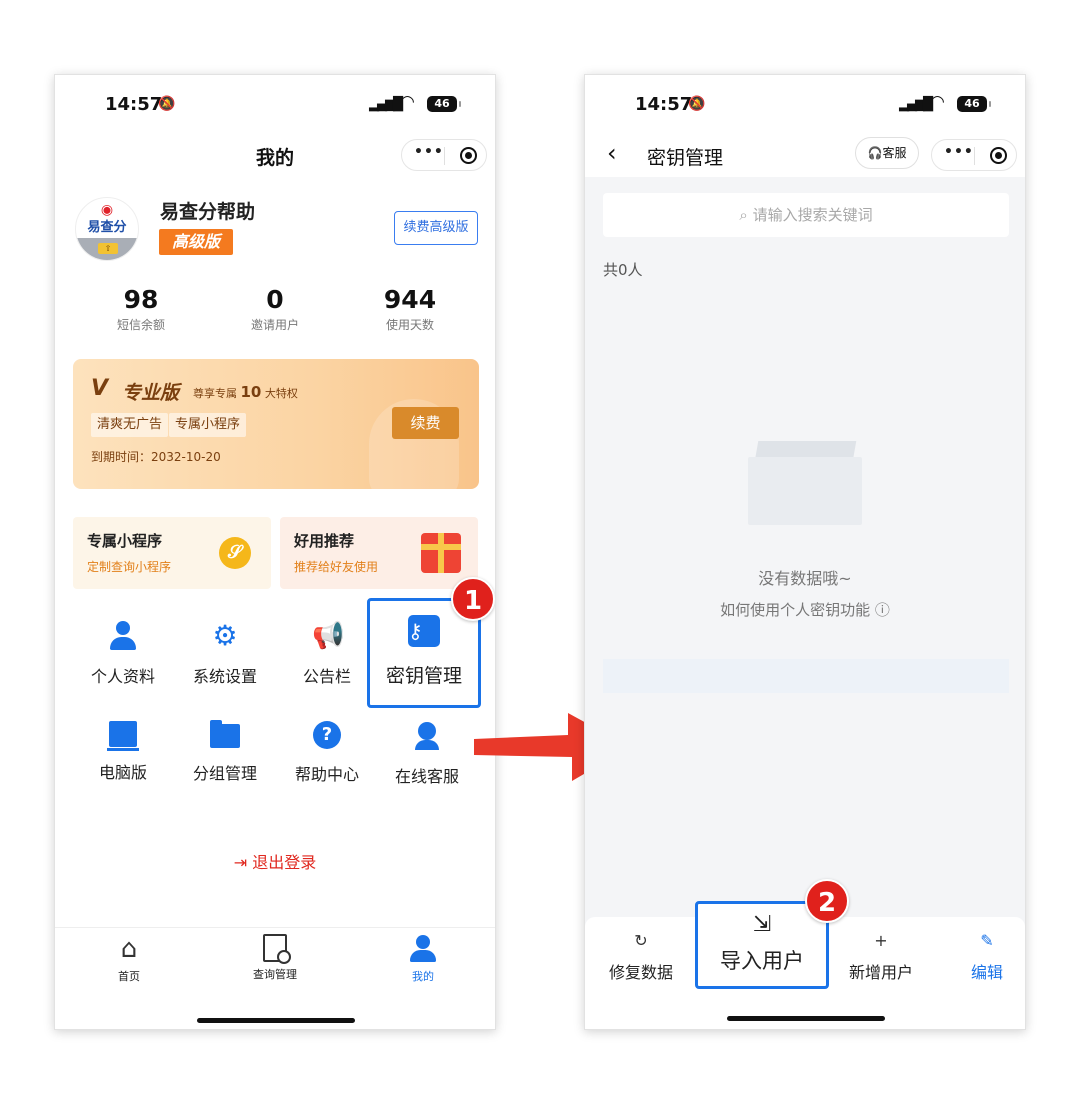 This screenshot has height=1109, width=1080. I want to click on vip-tag: 专属小程序, so click(208, 425).